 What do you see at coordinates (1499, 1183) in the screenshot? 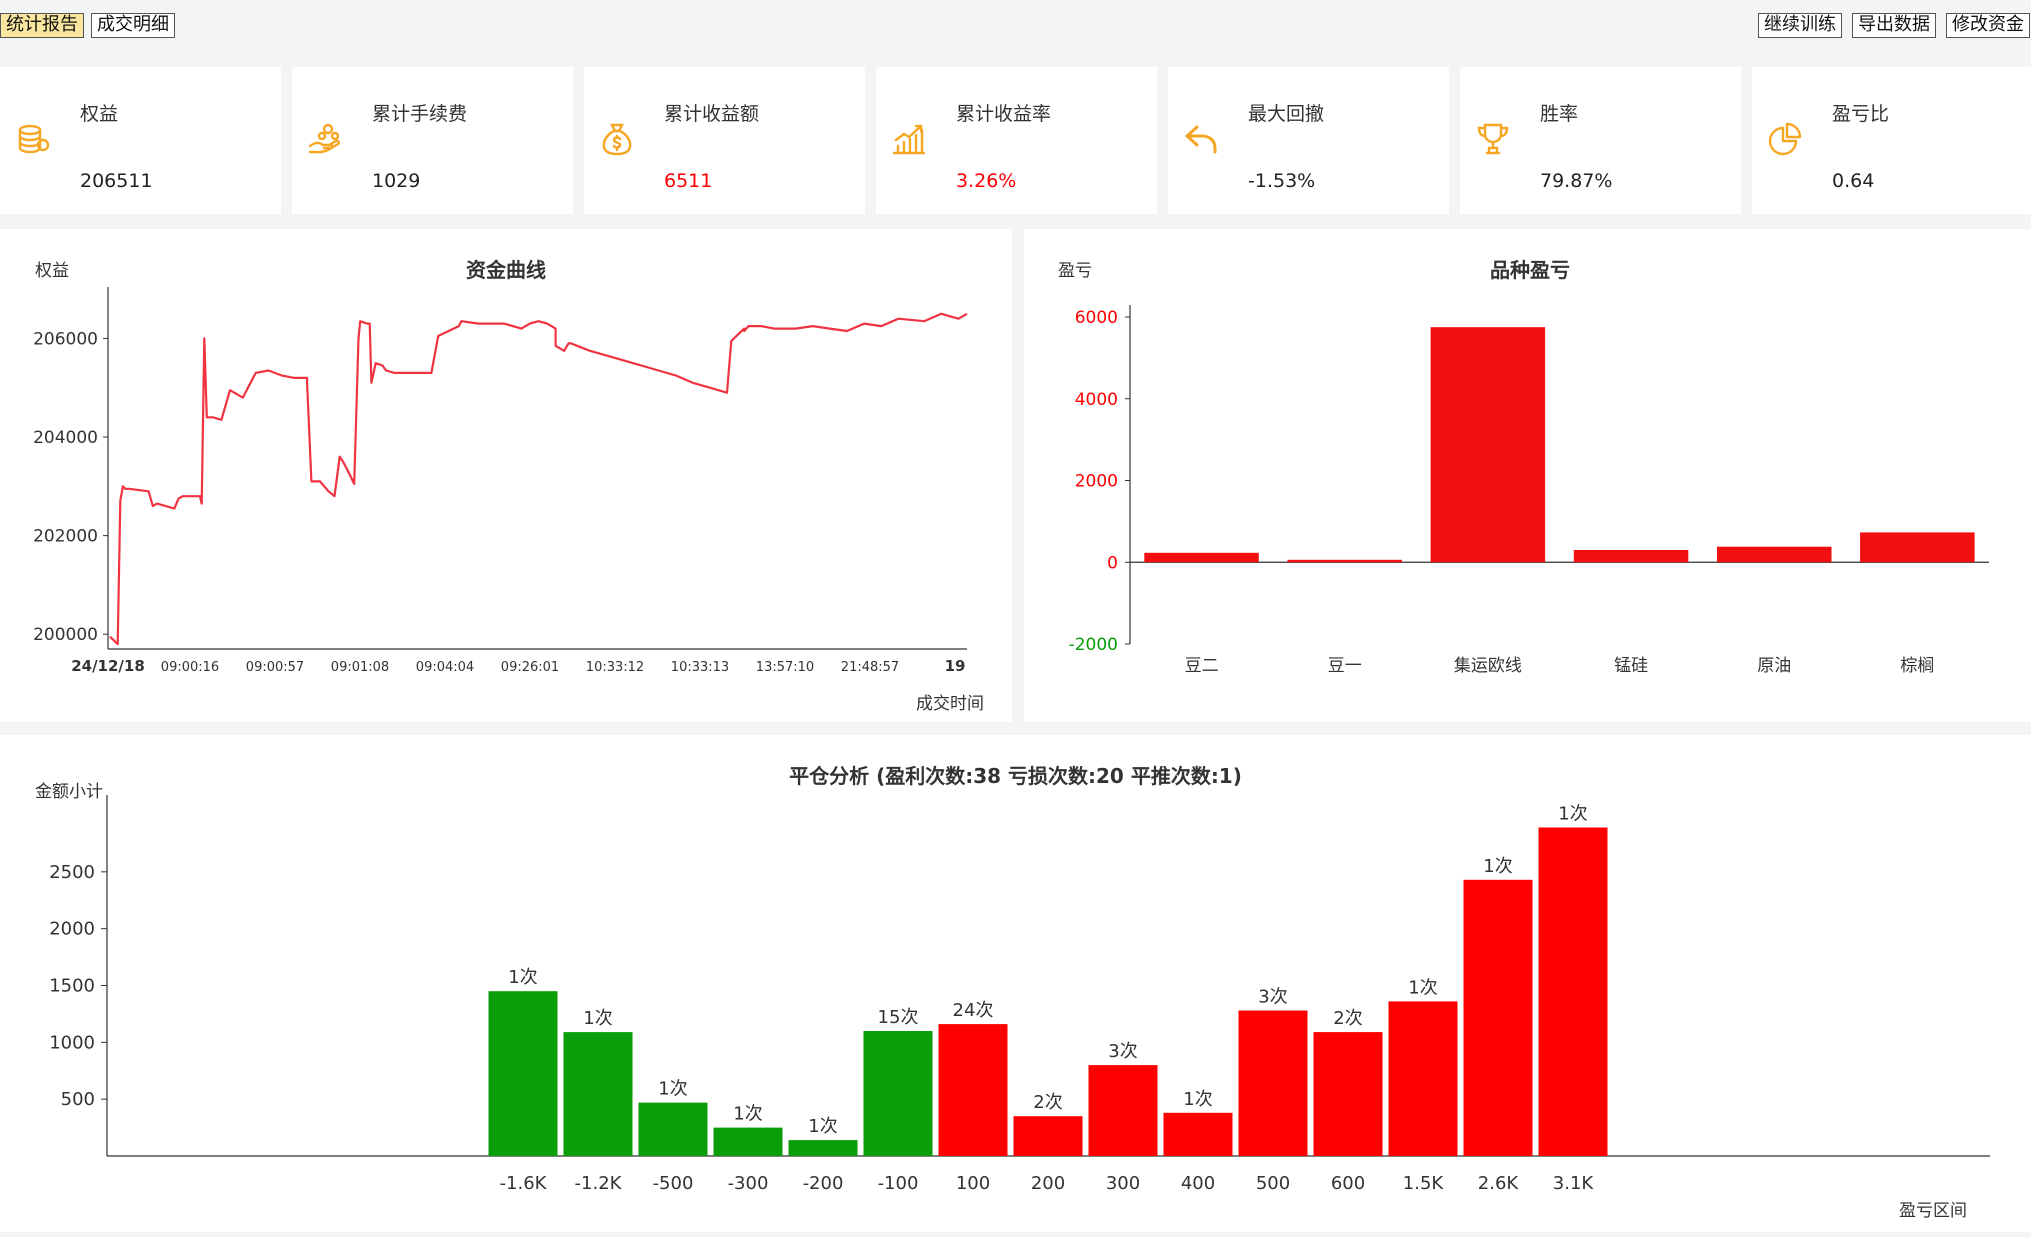
I see `x-category-label: 2.6K` at bounding box center [1499, 1183].